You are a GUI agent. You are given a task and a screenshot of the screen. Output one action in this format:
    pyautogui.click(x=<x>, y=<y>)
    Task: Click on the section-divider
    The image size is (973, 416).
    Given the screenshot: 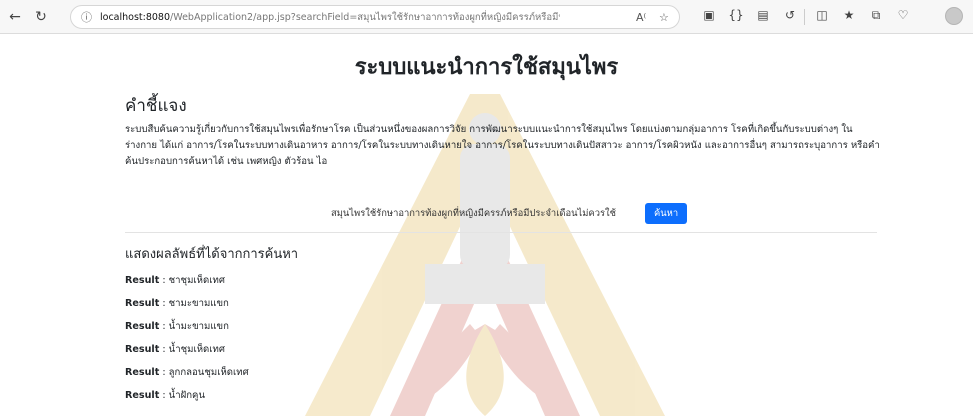 What is the action you would take?
    pyautogui.click(x=501, y=232)
    